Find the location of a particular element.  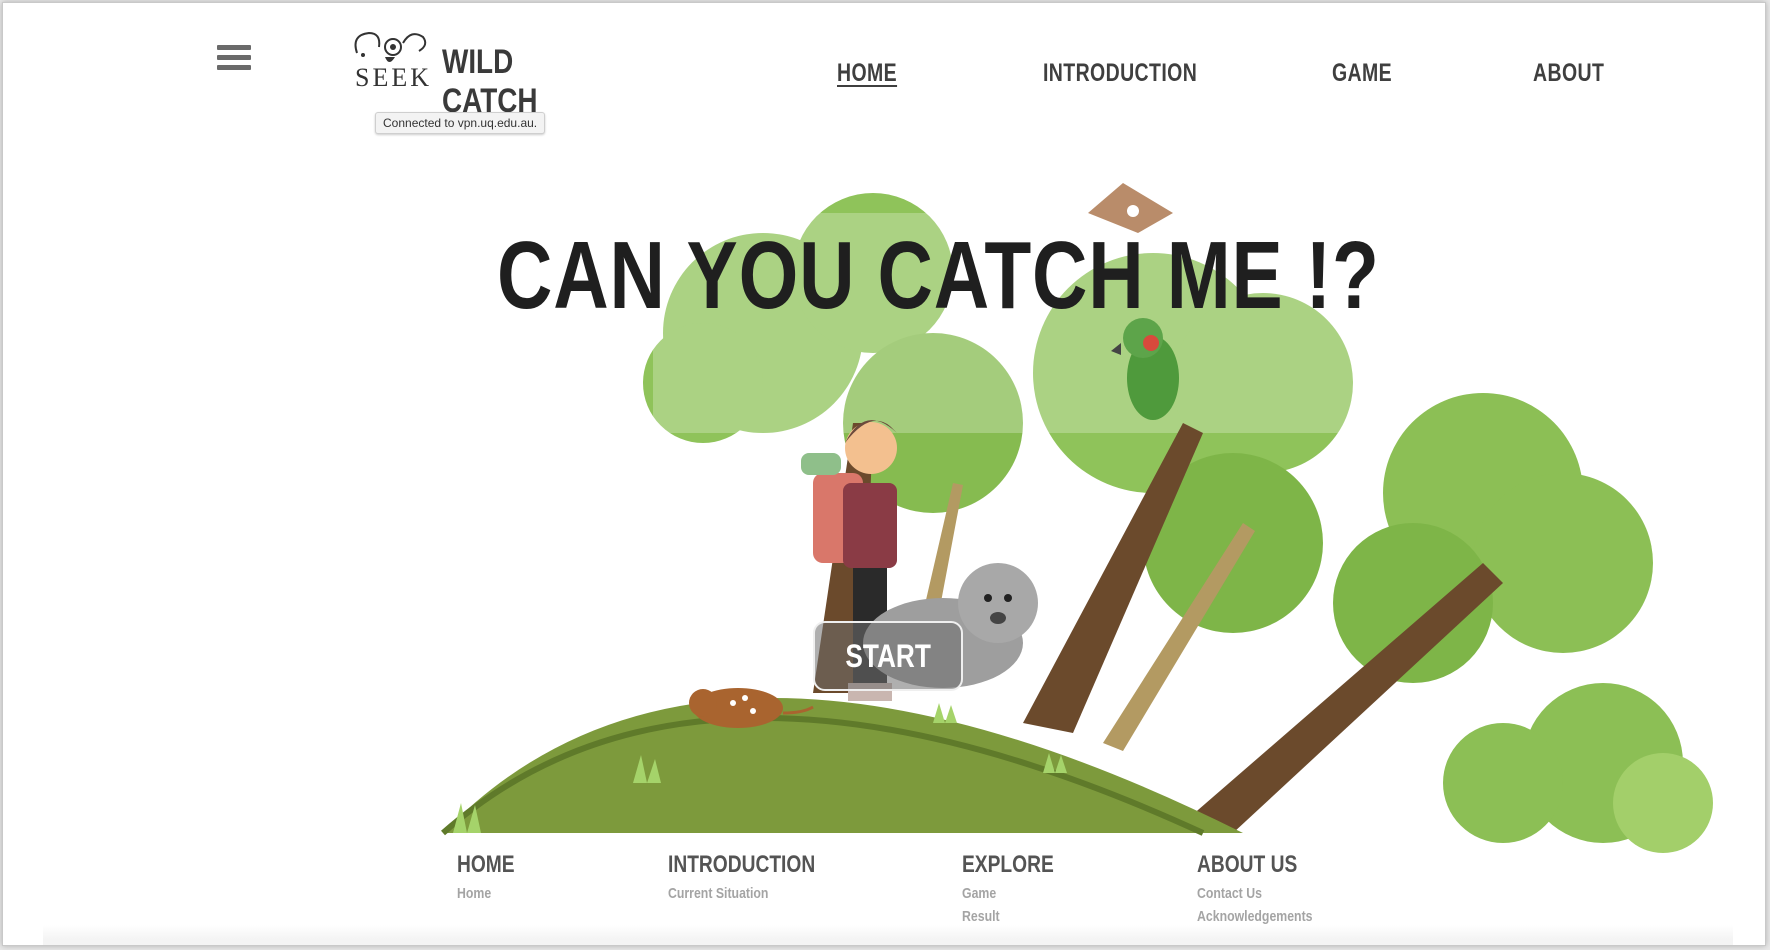

footer-col-about-us: ABOUT US Contact Us Acknowledgements is located at coordinates (1267, 888).